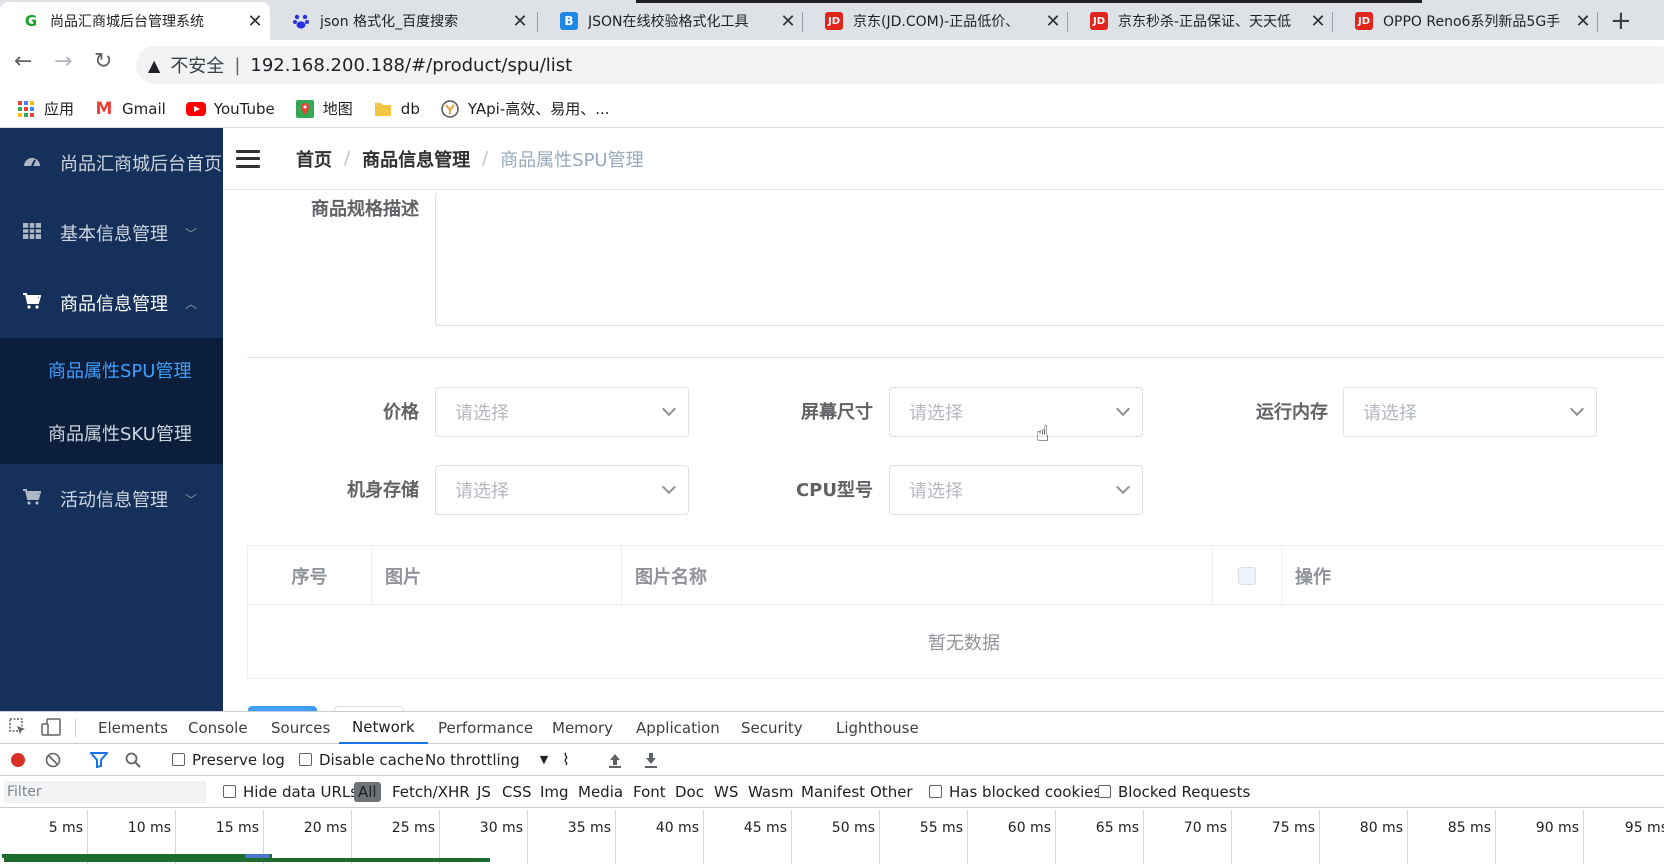 The image size is (1664, 864). Describe the element at coordinates (111, 432) in the screenshot. I see `sidebar-item-sku: 商品属性SKU管理` at that location.